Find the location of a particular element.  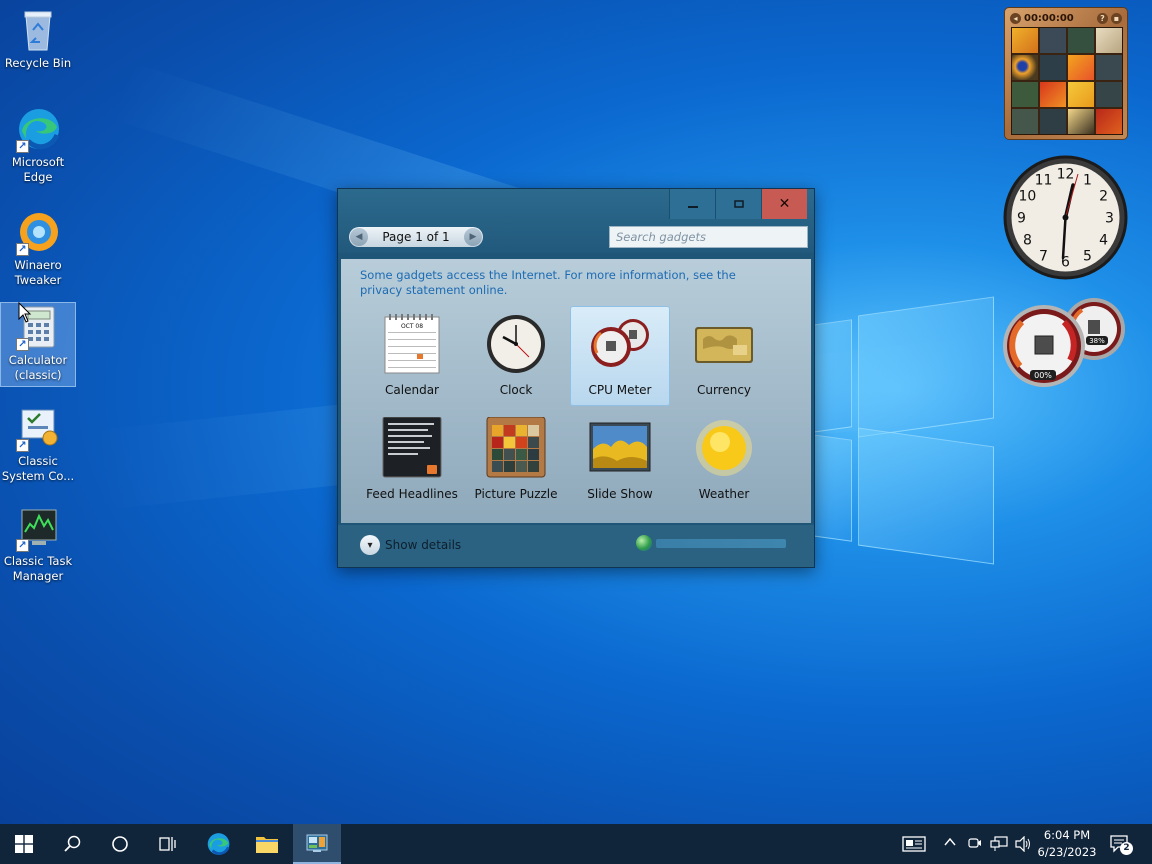

action-center-button: 2 is located at coordinates (1121, 844).